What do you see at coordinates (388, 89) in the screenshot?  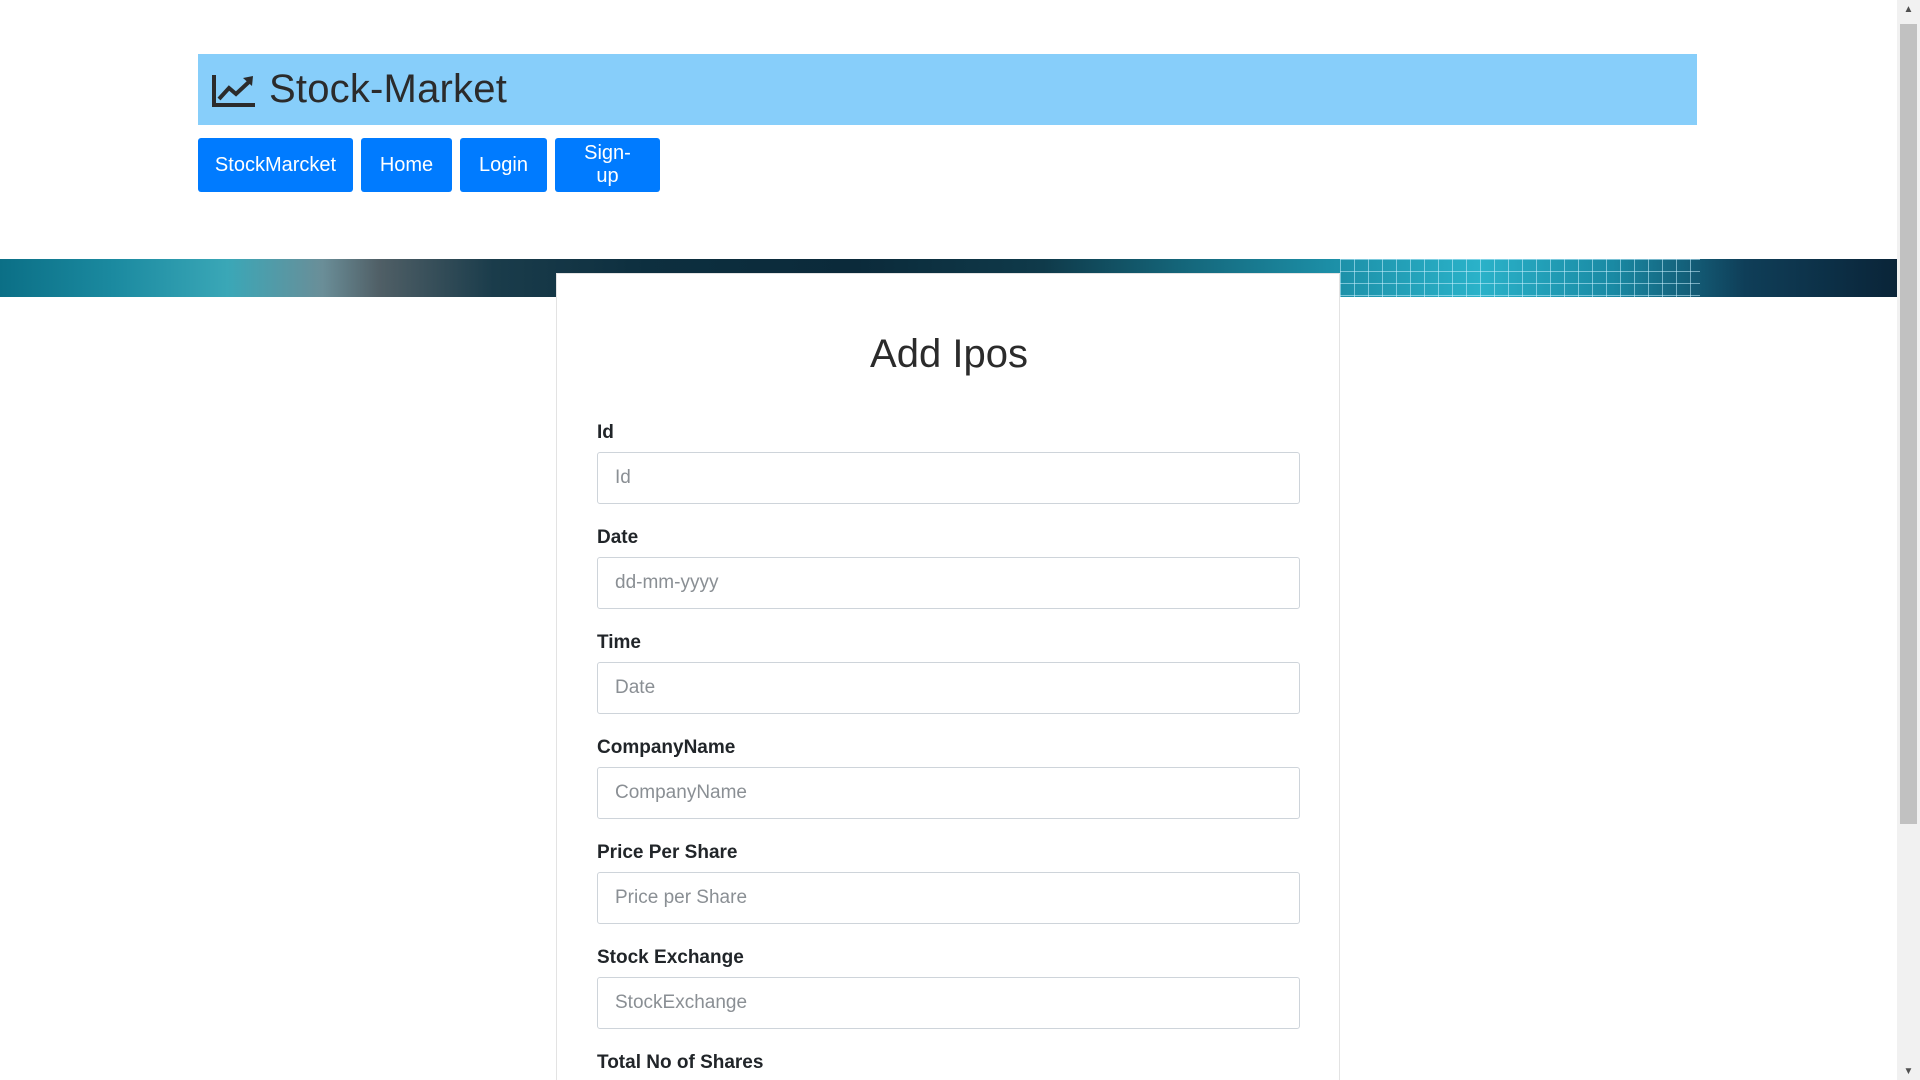 I see `brand-title: Stock-Market` at bounding box center [388, 89].